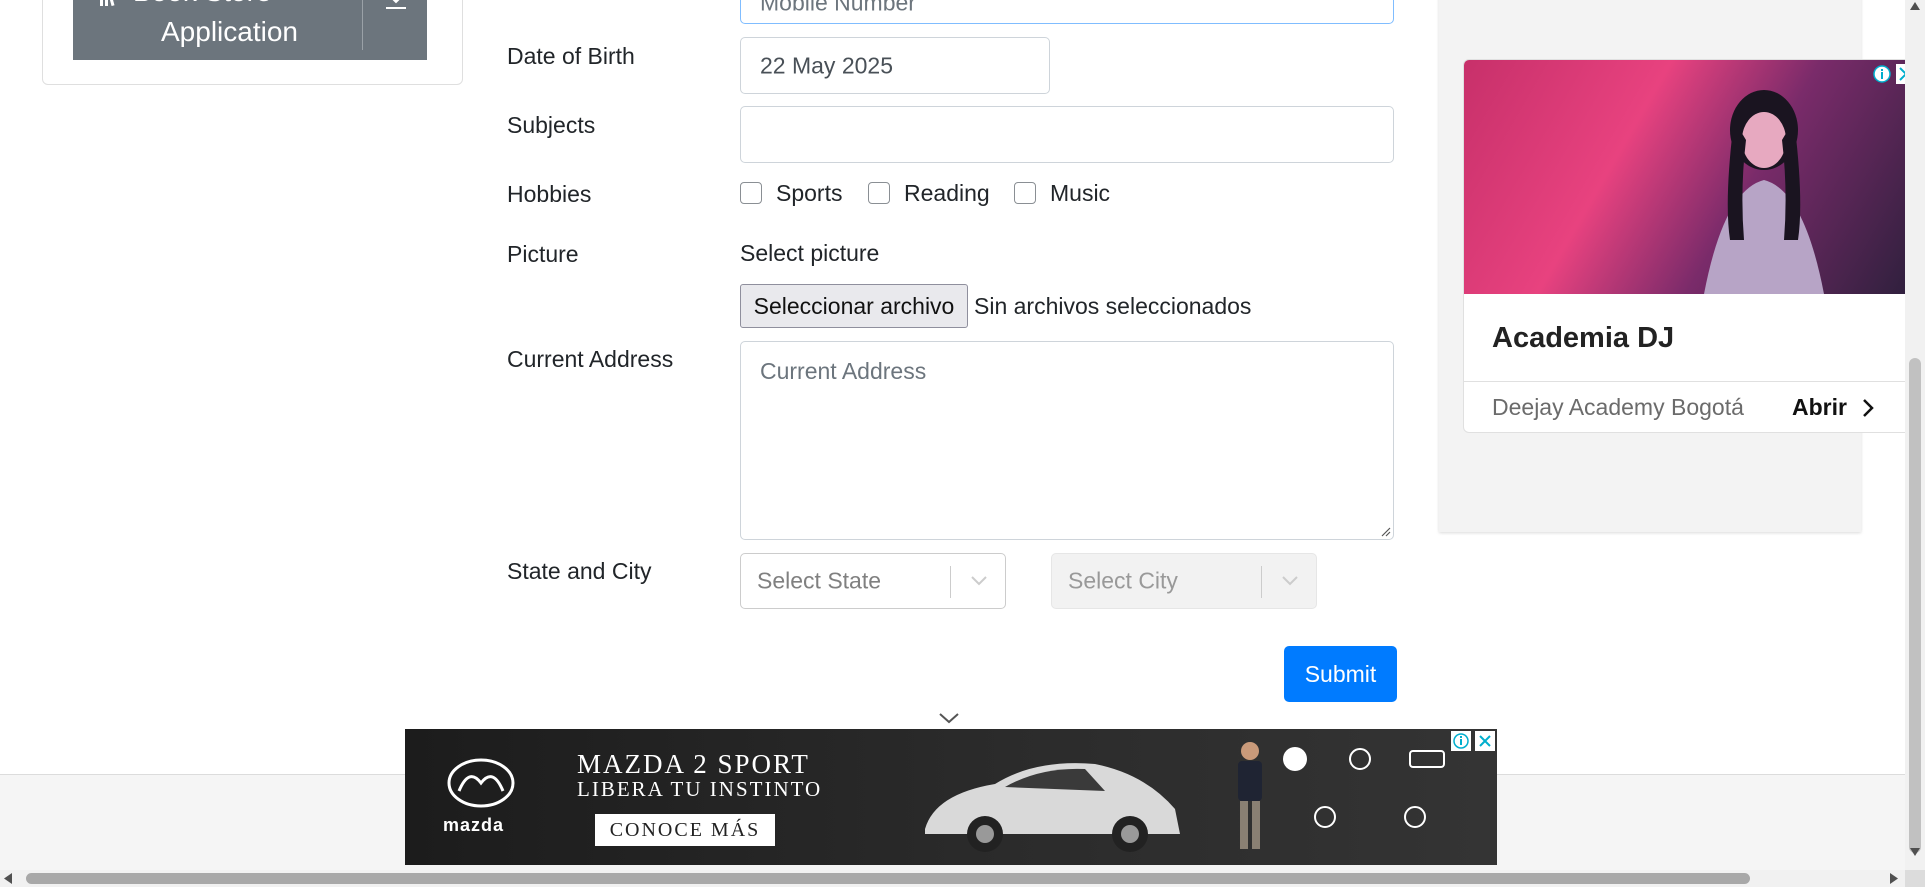 This screenshot has width=1925, height=887. What do you see at coordinates (229, 31) in the screenshot?
I see `banner-line-2: Application` at bounding box center [229, 31].